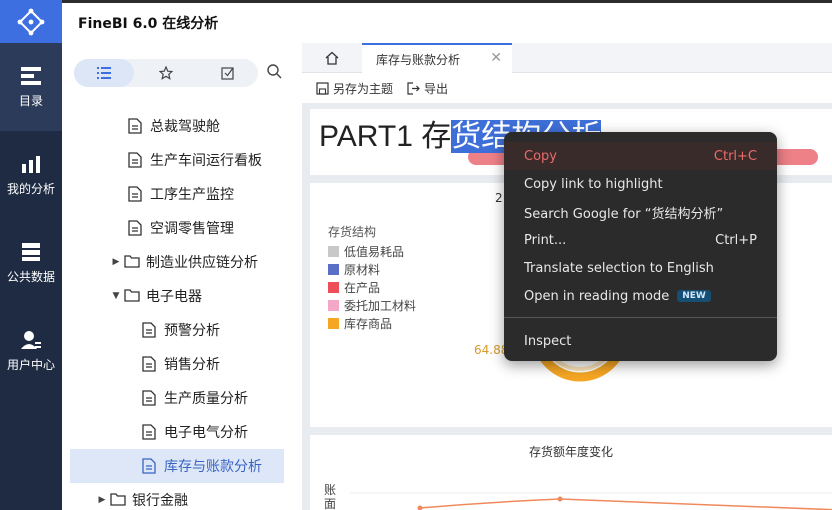  I want to click on checkbox-edit-icon, so click(227, 73).